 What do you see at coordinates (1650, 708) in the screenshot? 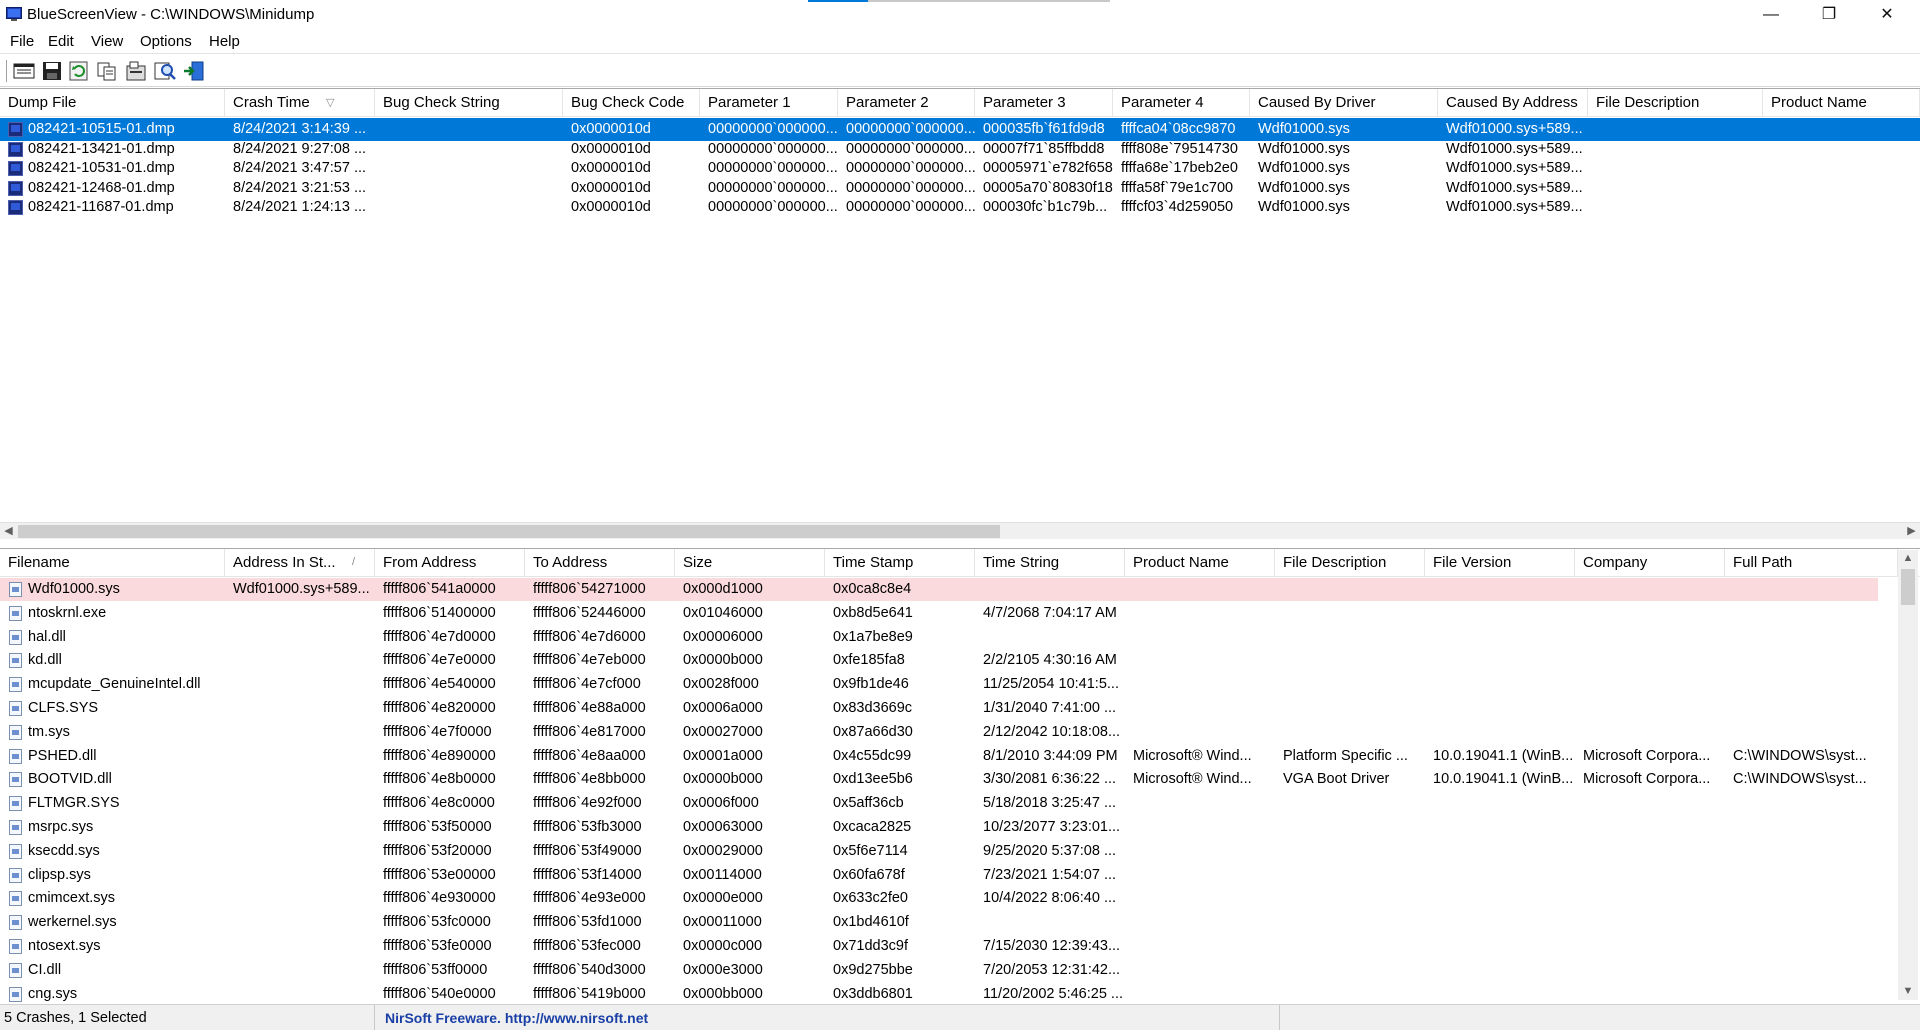
I see `cell-company` at bounding box center [1650, 708].